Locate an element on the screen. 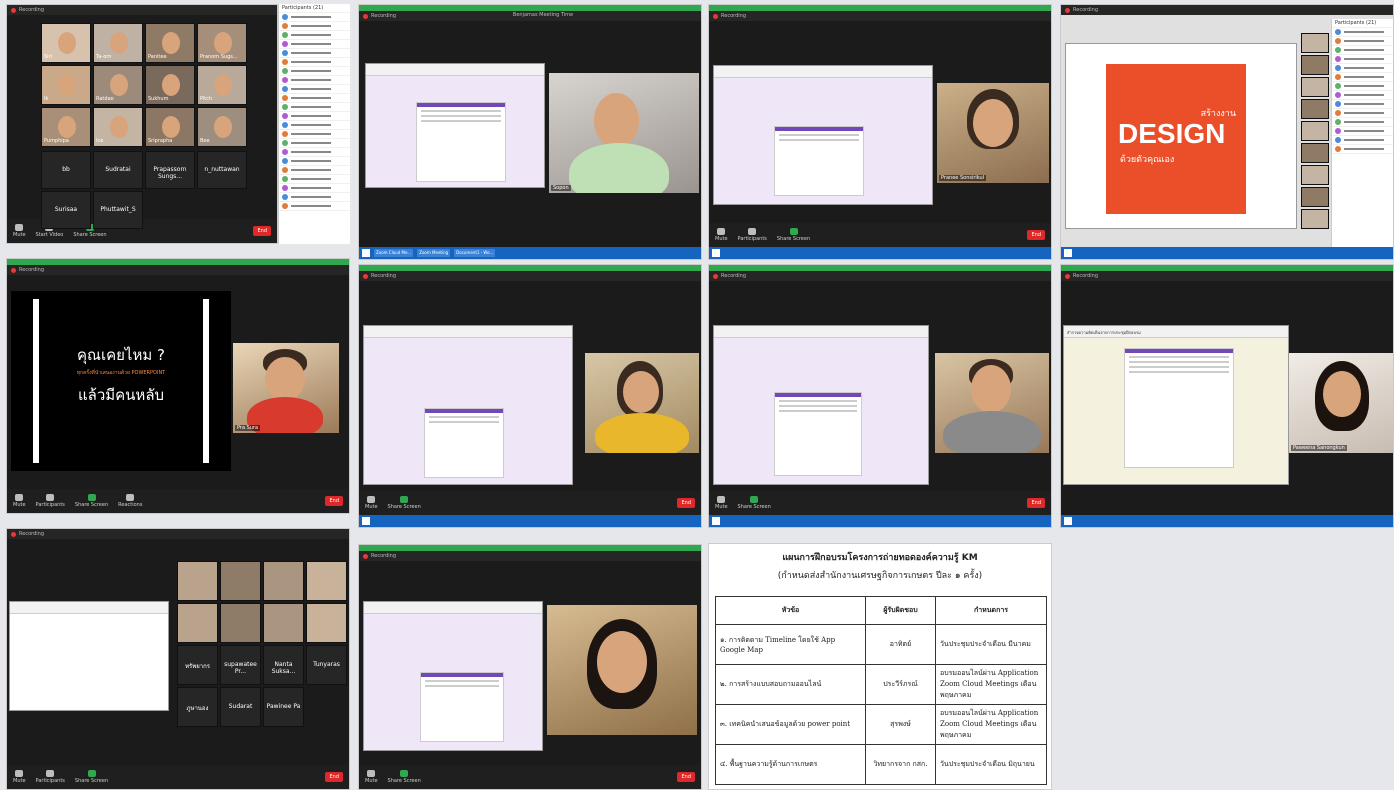 The width and height of the screenshot is (1394, 790). participant-tile-no-video: n_nuttawan is located at coordinates (222, 170).